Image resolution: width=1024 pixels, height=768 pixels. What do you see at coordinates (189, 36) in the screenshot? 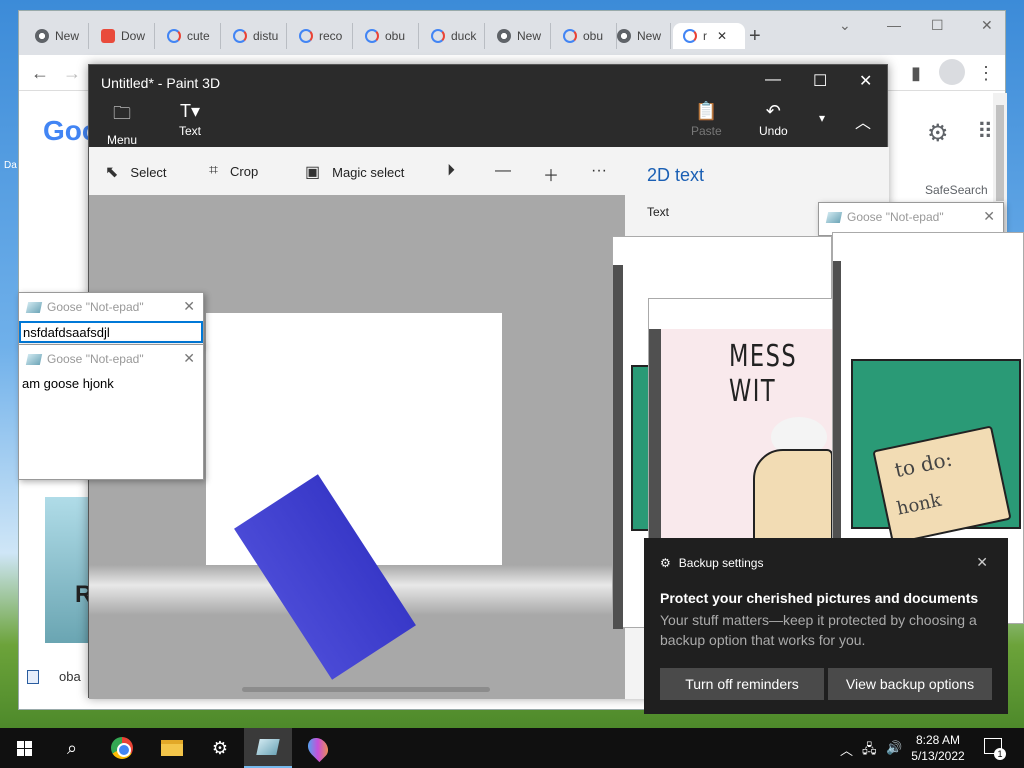
I see `tab-3: cute` at bounding box center [189, 36].